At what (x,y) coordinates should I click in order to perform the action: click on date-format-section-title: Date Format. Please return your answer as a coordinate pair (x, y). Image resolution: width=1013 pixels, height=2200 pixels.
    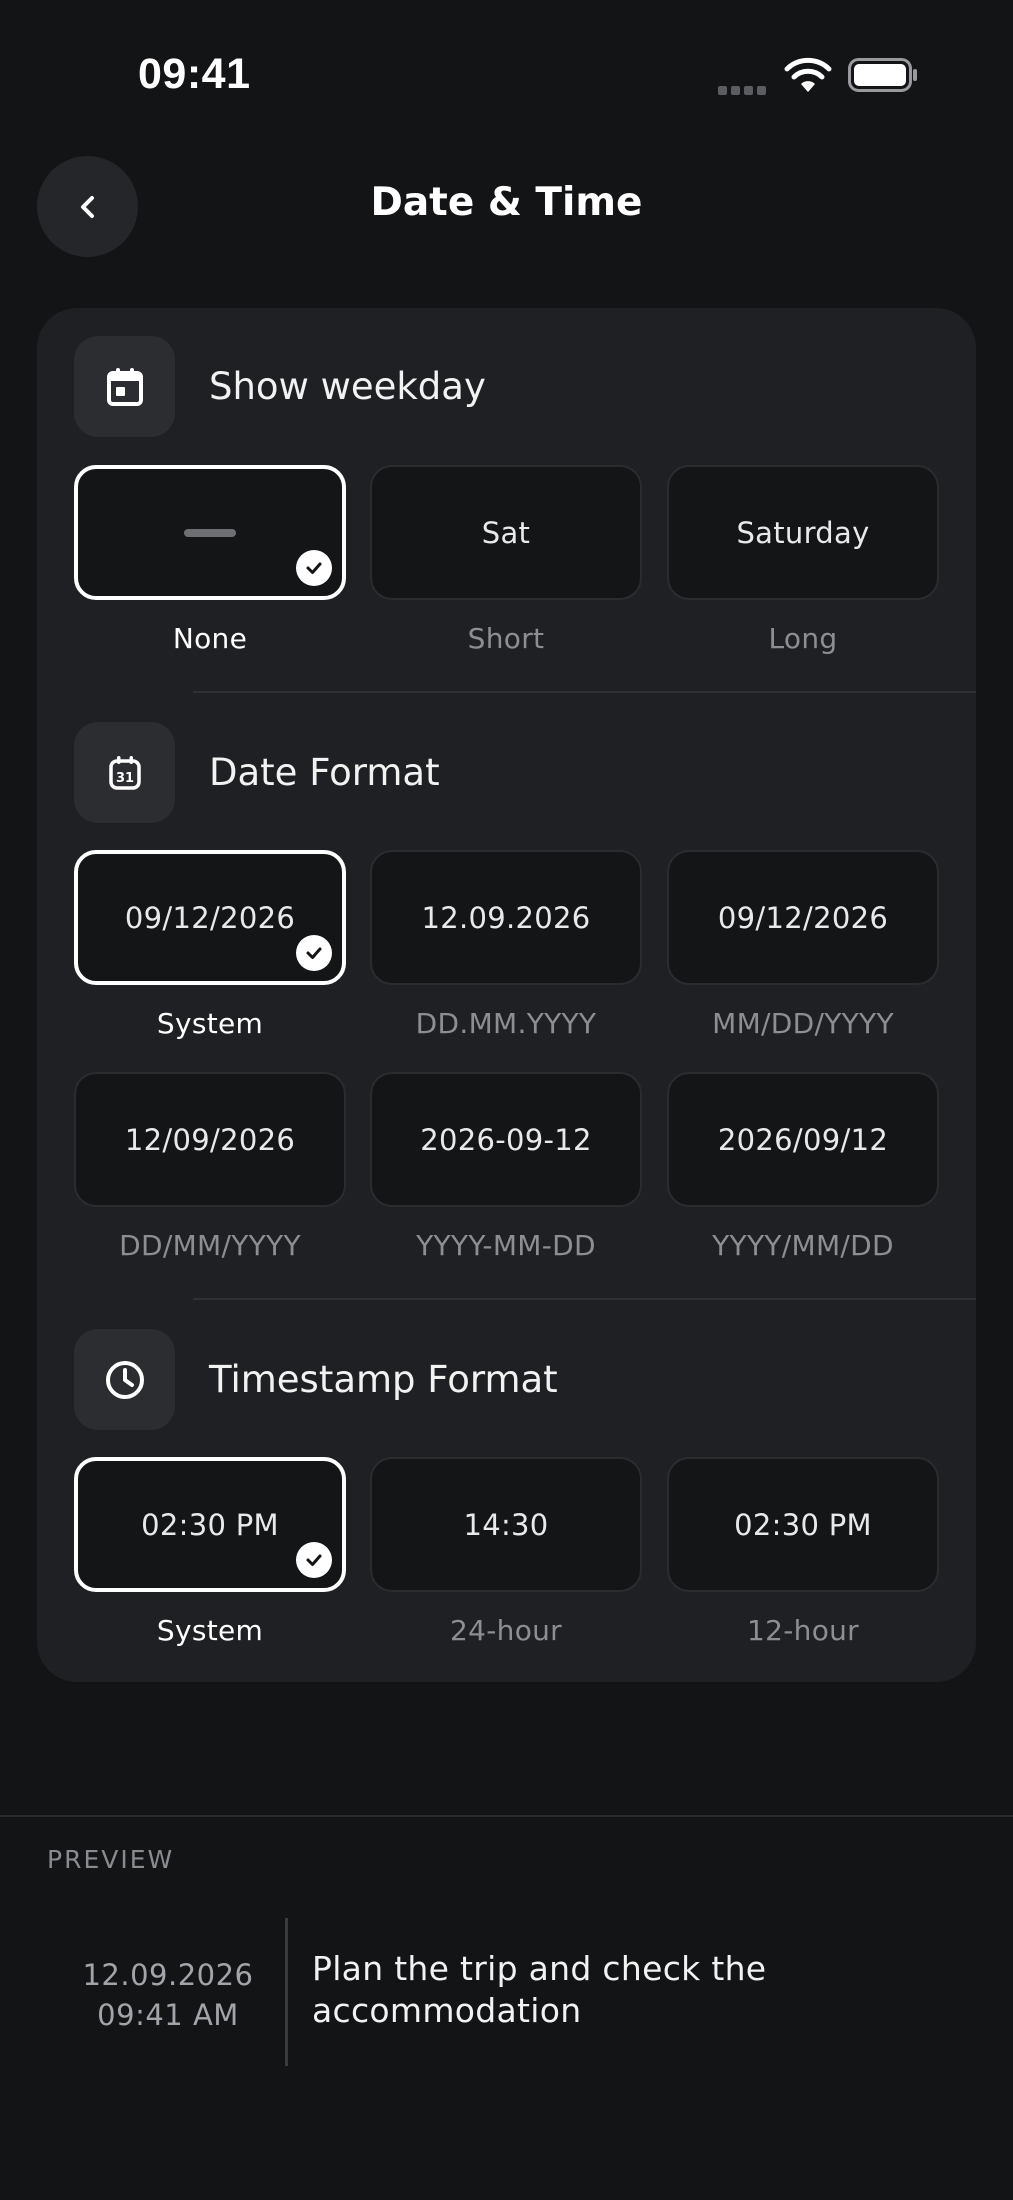
    Looking at the image, I should click on (324, 772).